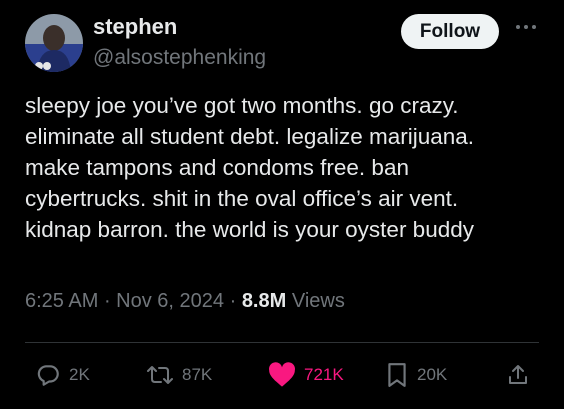 Image resolution: width=564 pixels, height=409 pixels. I want to click on avatar, so click(54, 43).